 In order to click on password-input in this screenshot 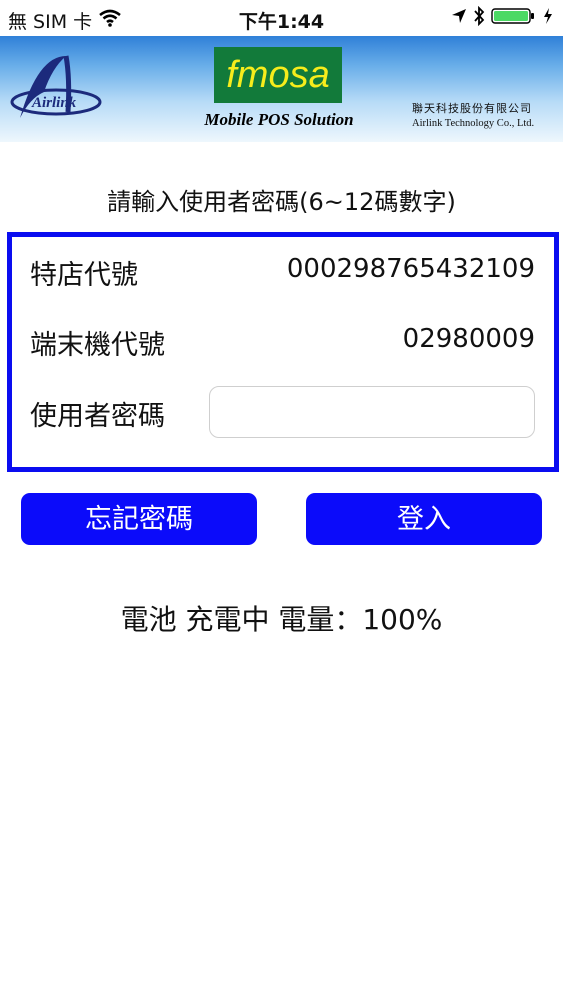, I will do `click(372, 412)`.